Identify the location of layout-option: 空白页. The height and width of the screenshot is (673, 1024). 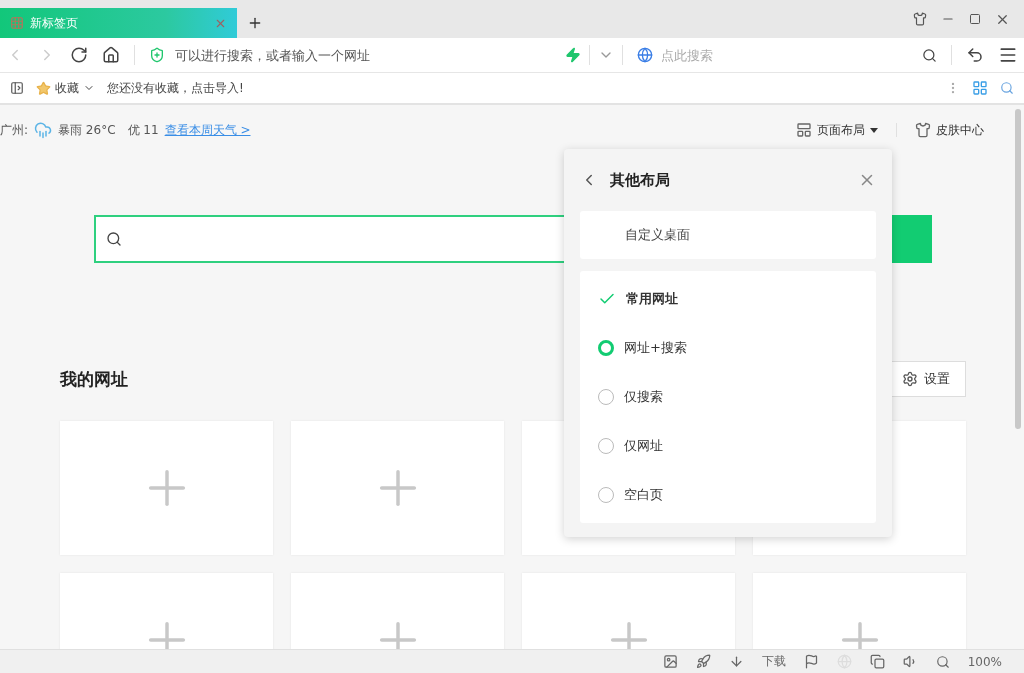
(728, 494).